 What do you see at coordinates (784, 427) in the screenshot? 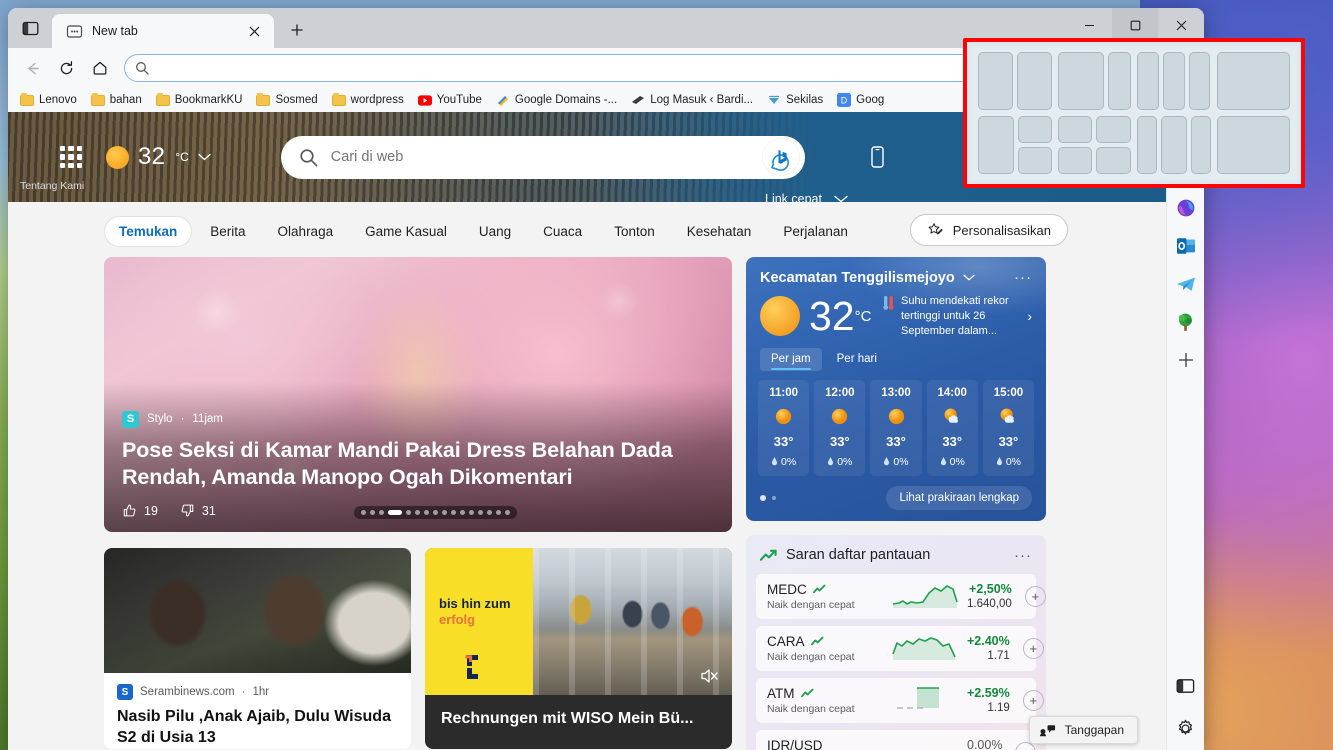
I see `weather-hour-cell: 11:00 33° 0%` at bounding box center [784, 427].